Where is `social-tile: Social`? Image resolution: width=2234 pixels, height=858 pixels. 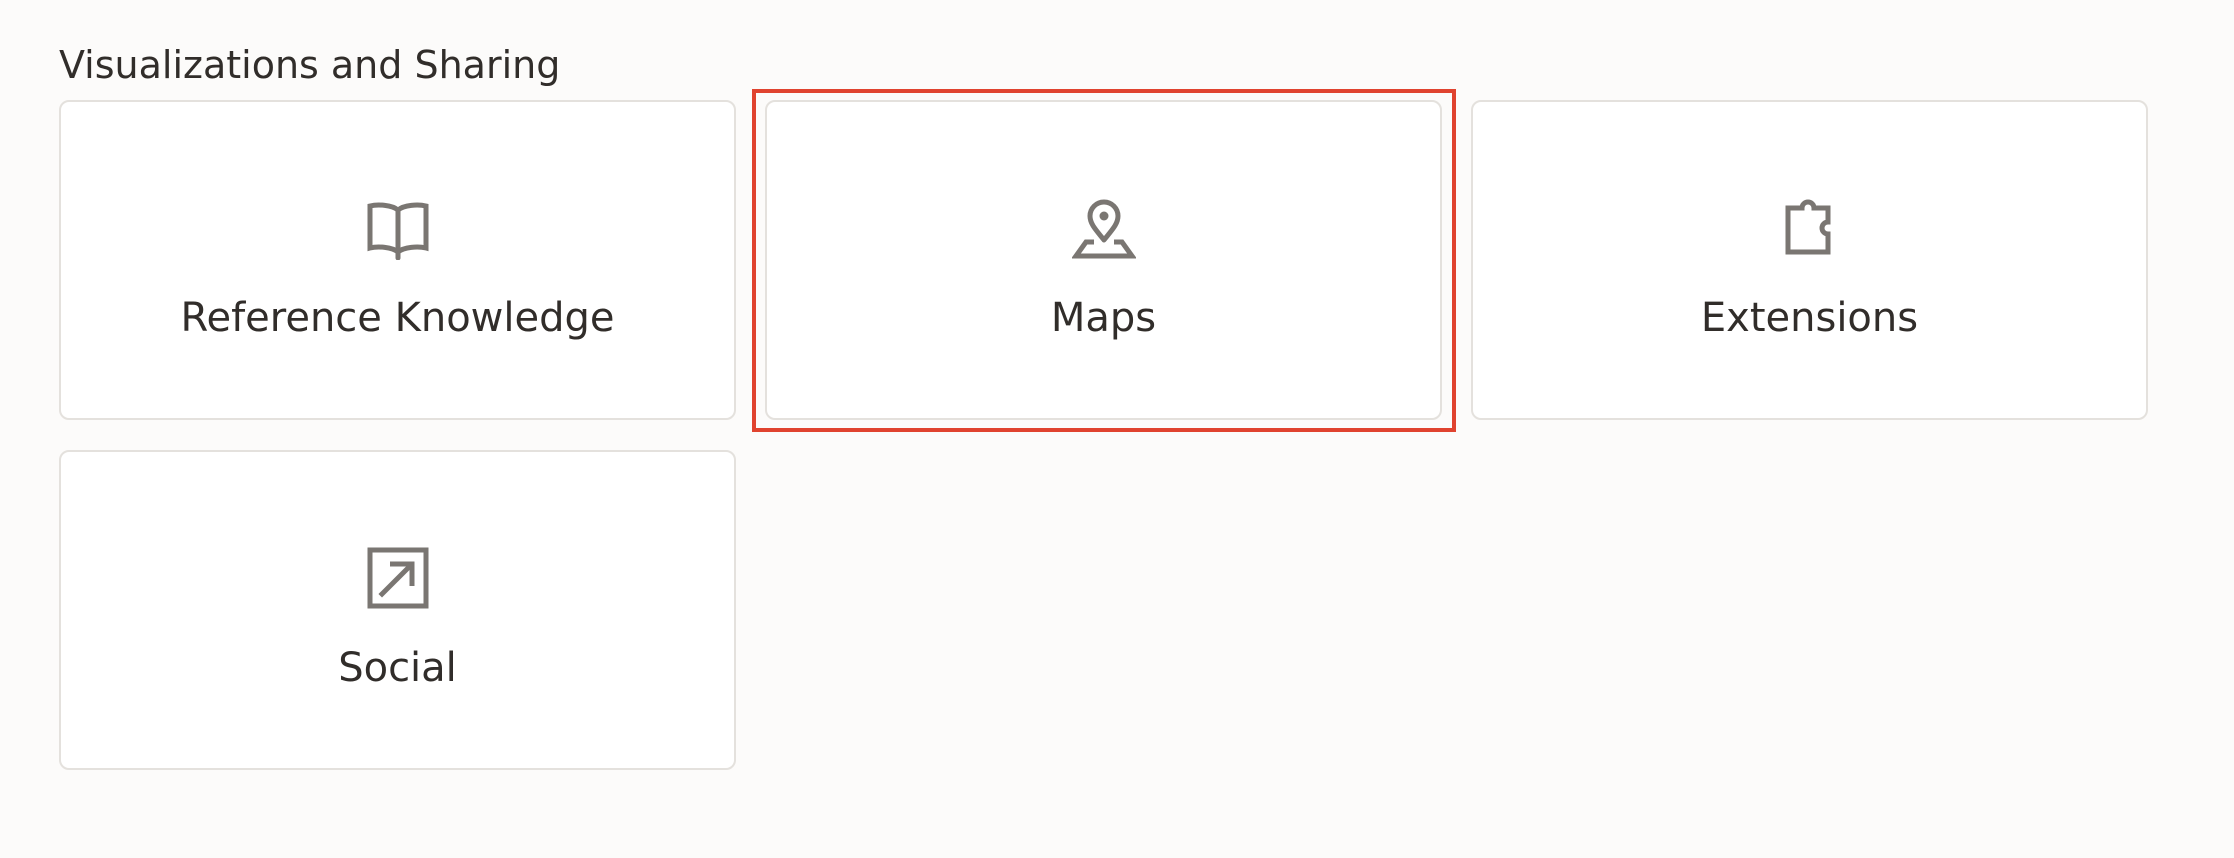
social-tile: Social is located at coordinates (397, 610).